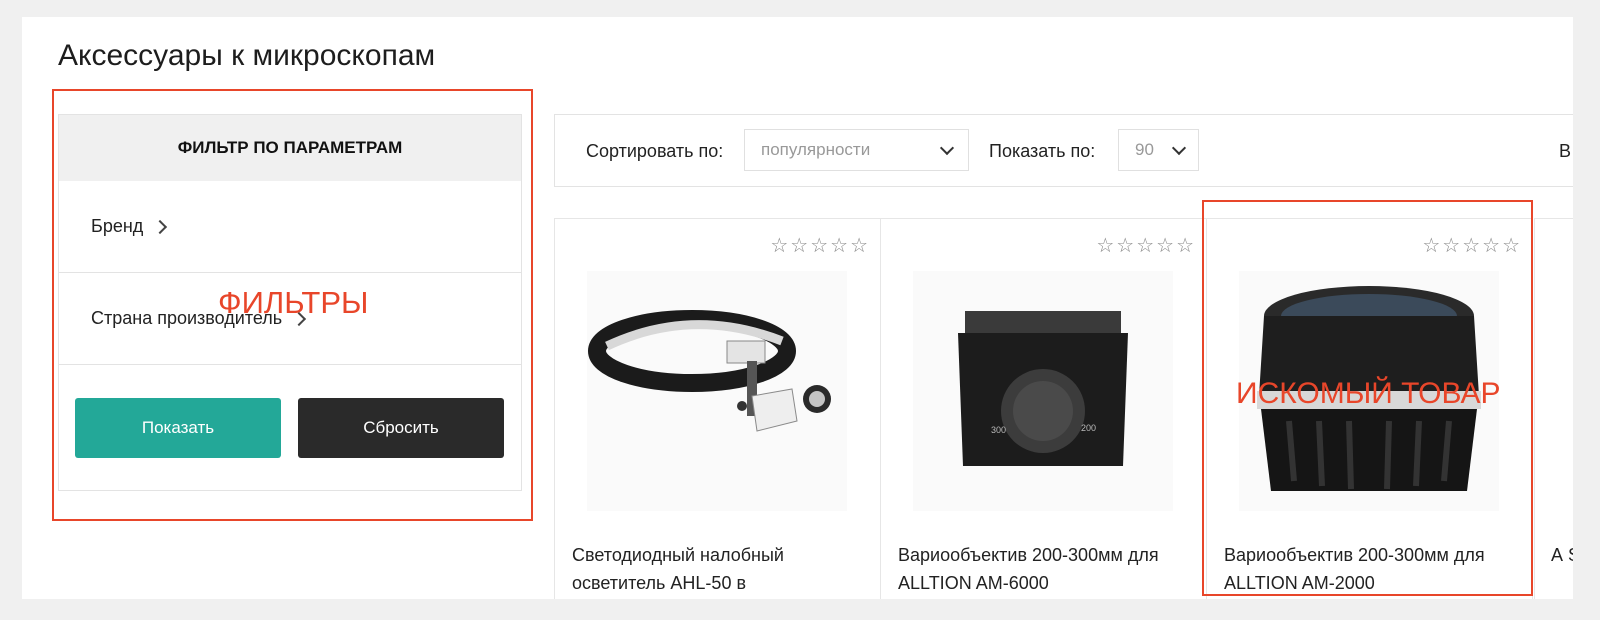 The image size is (1600, 620). Describe the element at coordinates (655, 151) in the screenshot. I see `sort-label: Сортировать по:` at that location.